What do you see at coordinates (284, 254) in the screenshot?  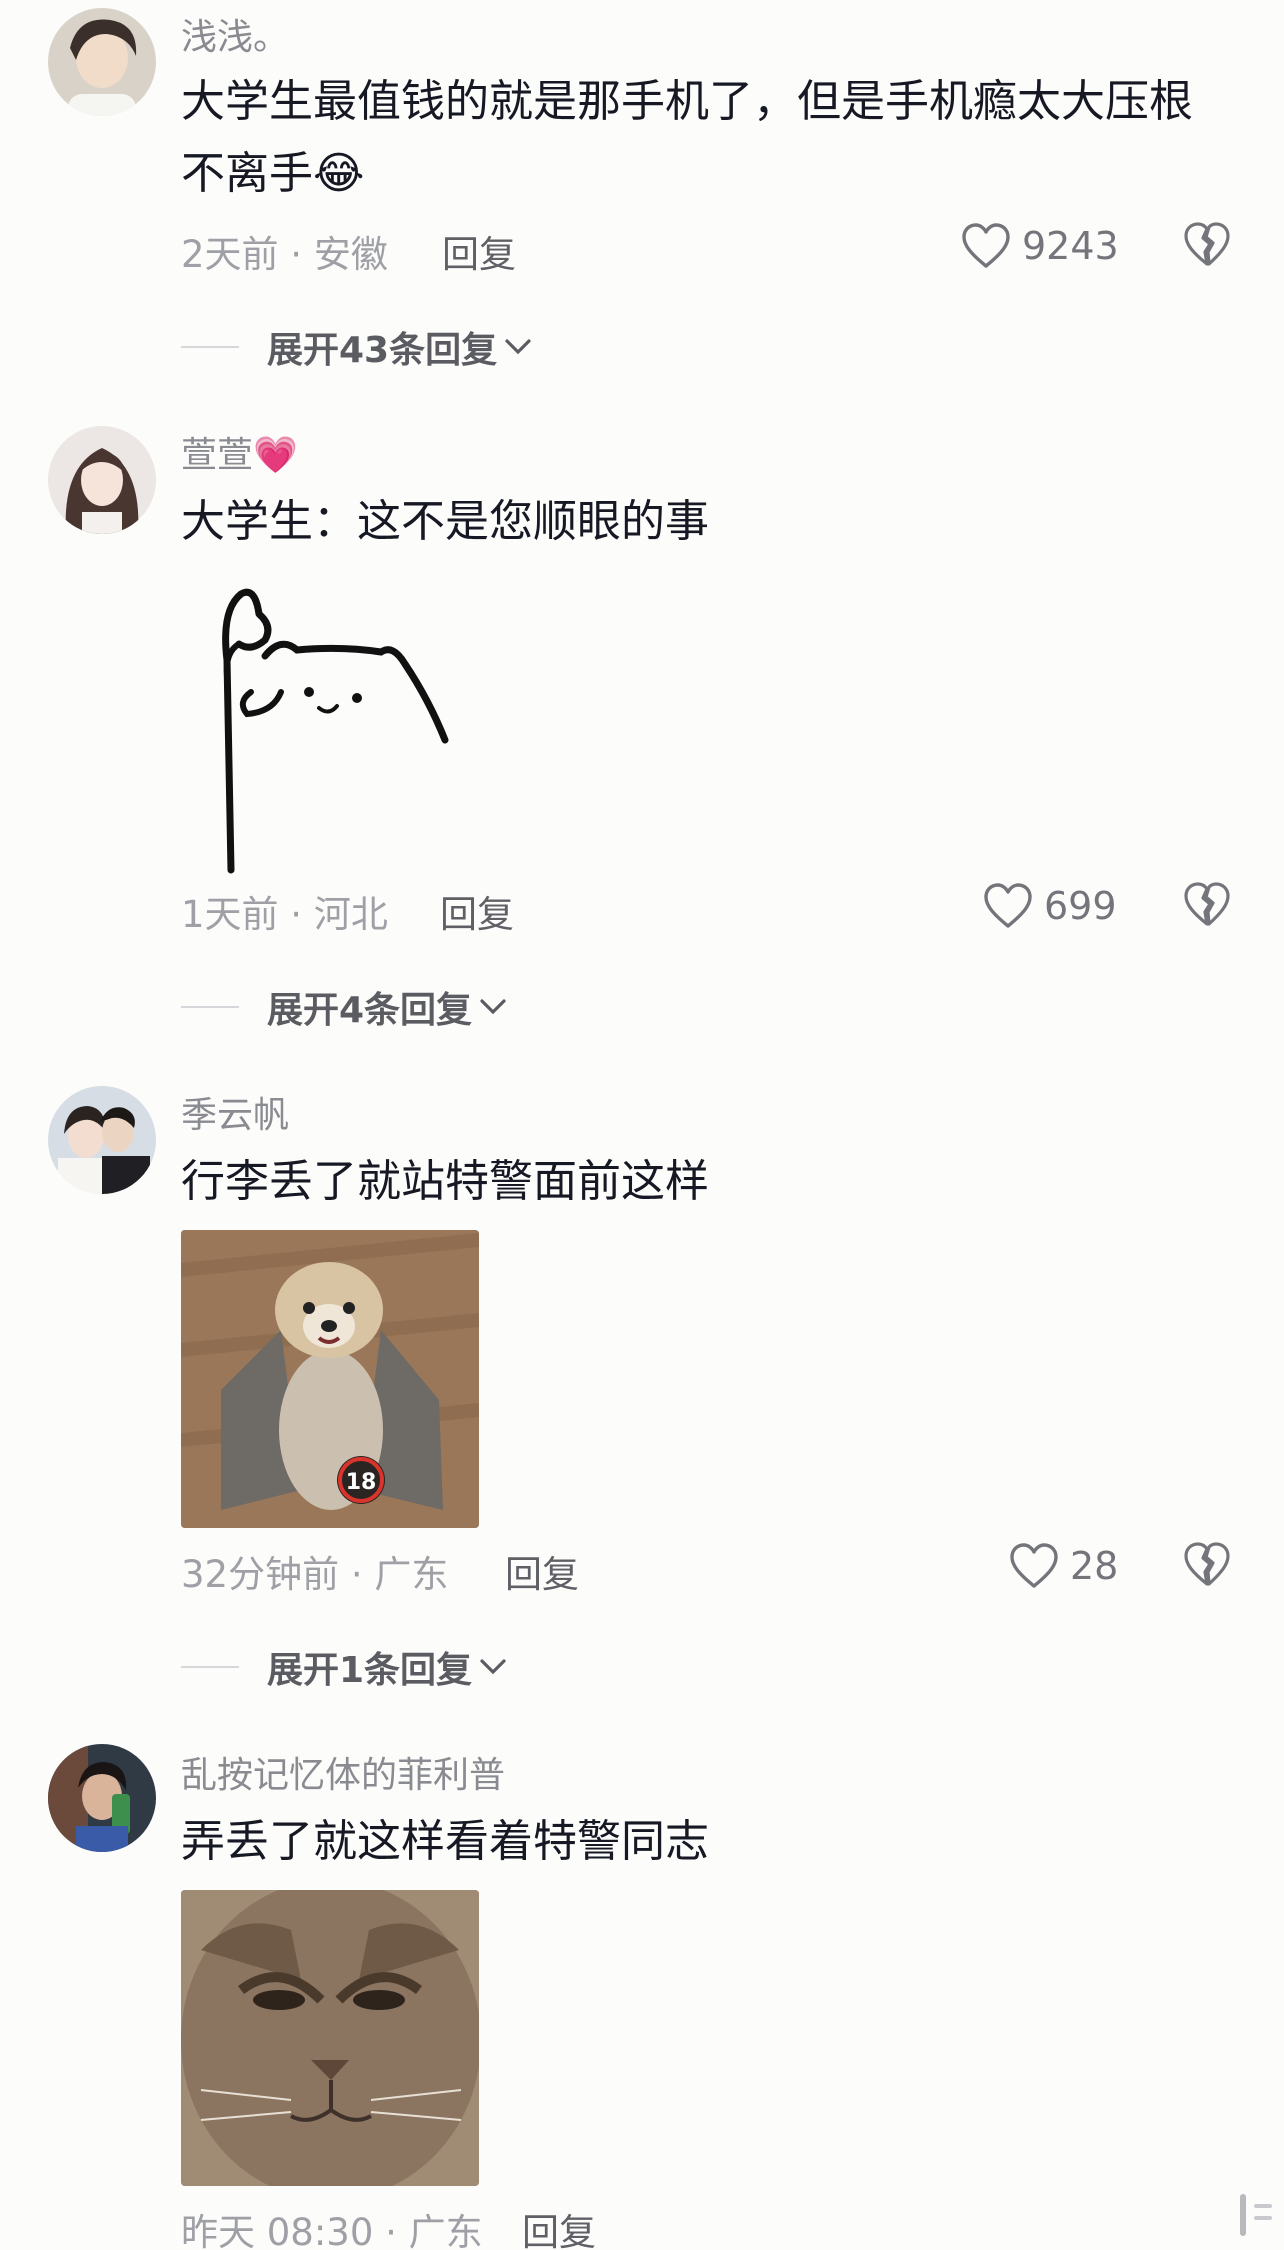 I see `comment-time-location: 2天前 · 安徽` at bounding box center [284, 254].